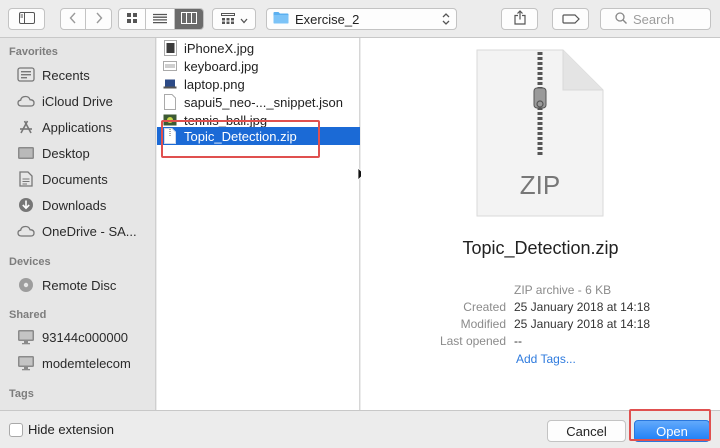 The width and height of the screenshot is (720, 448). I want to click on sidebar-toggle-button, so click(26, 19).